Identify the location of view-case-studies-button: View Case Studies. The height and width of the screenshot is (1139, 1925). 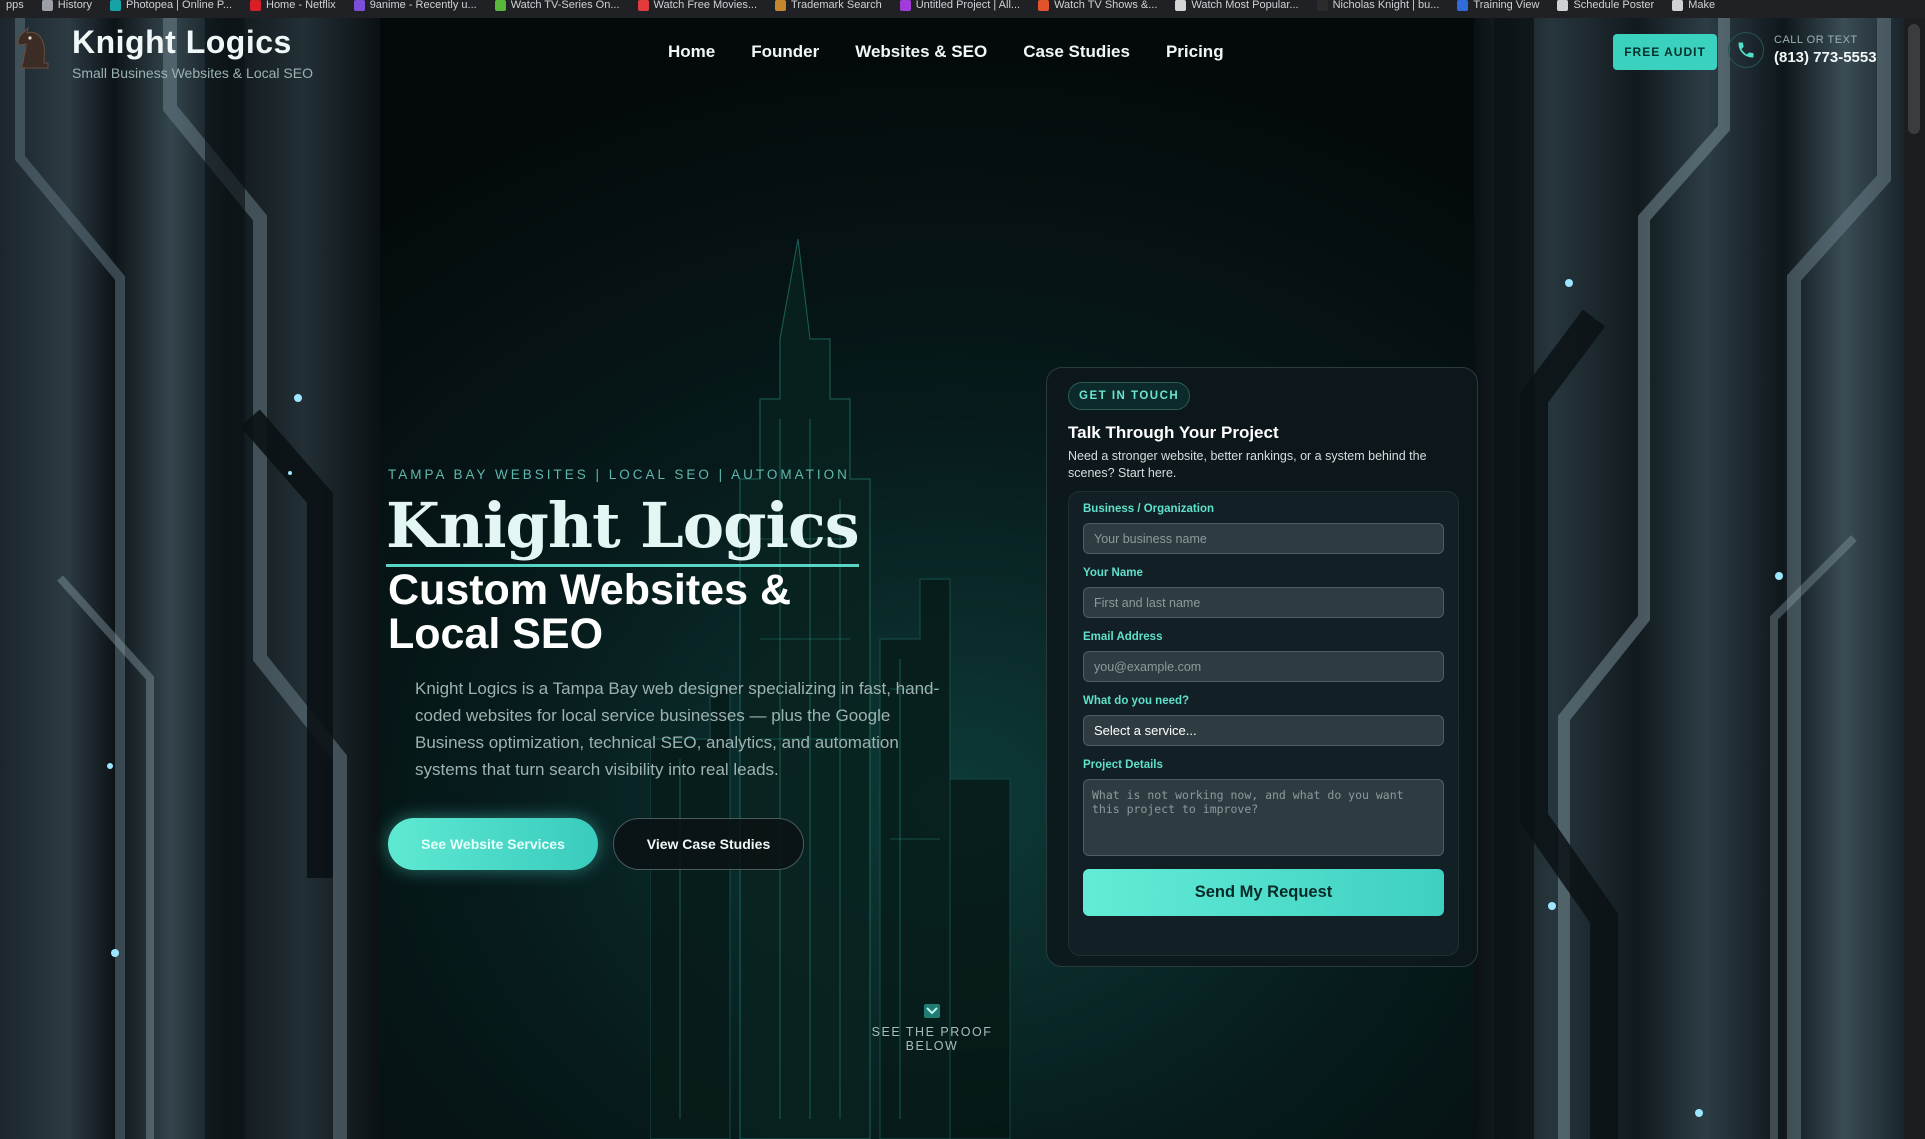
(708, 844).